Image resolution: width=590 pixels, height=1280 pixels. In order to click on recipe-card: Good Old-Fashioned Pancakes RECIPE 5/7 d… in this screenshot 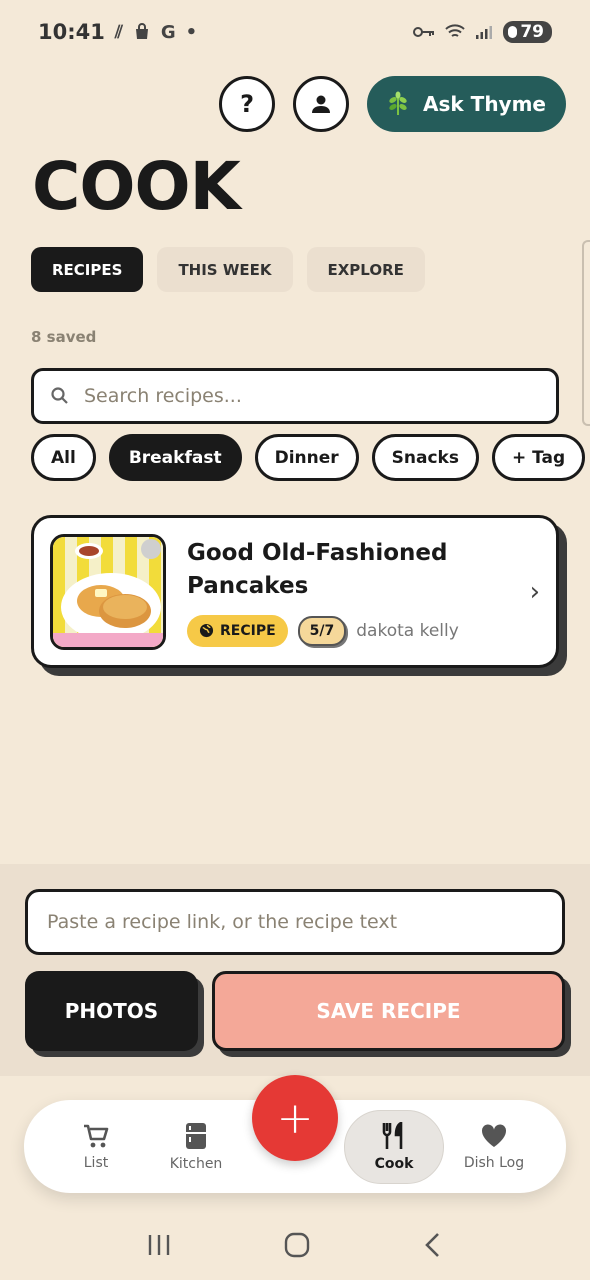, I will do `click(295, 591)`.